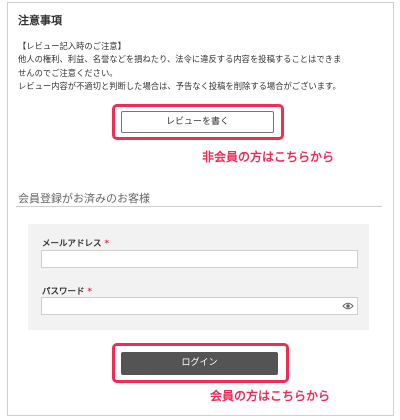 The height and width of the screenshot is (420, 400). I want to click on password-field, so click(199, 306).